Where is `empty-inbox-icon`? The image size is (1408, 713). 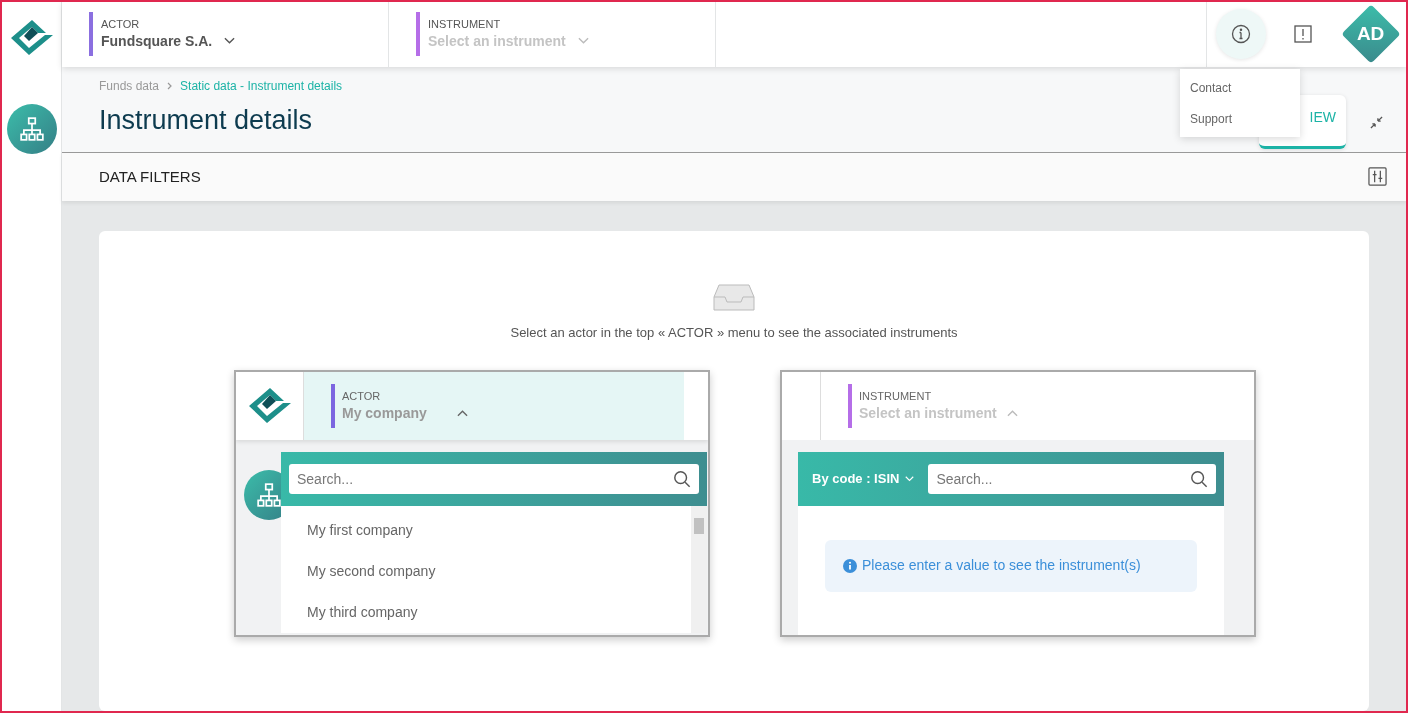 empty-inbox-icon is located at coordinates (734, 297).